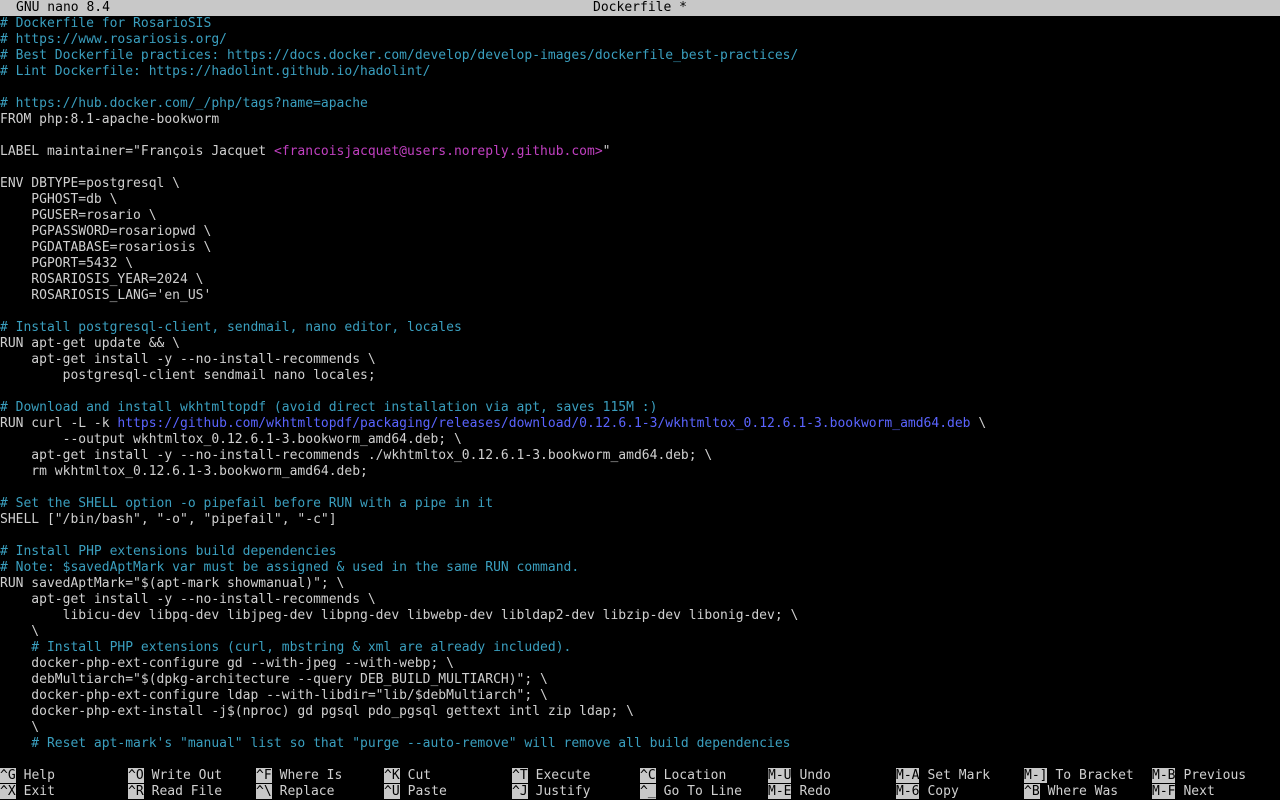  I want to click on editor-line: # Dockerfile for RosarioSIS, so click(640, 24).